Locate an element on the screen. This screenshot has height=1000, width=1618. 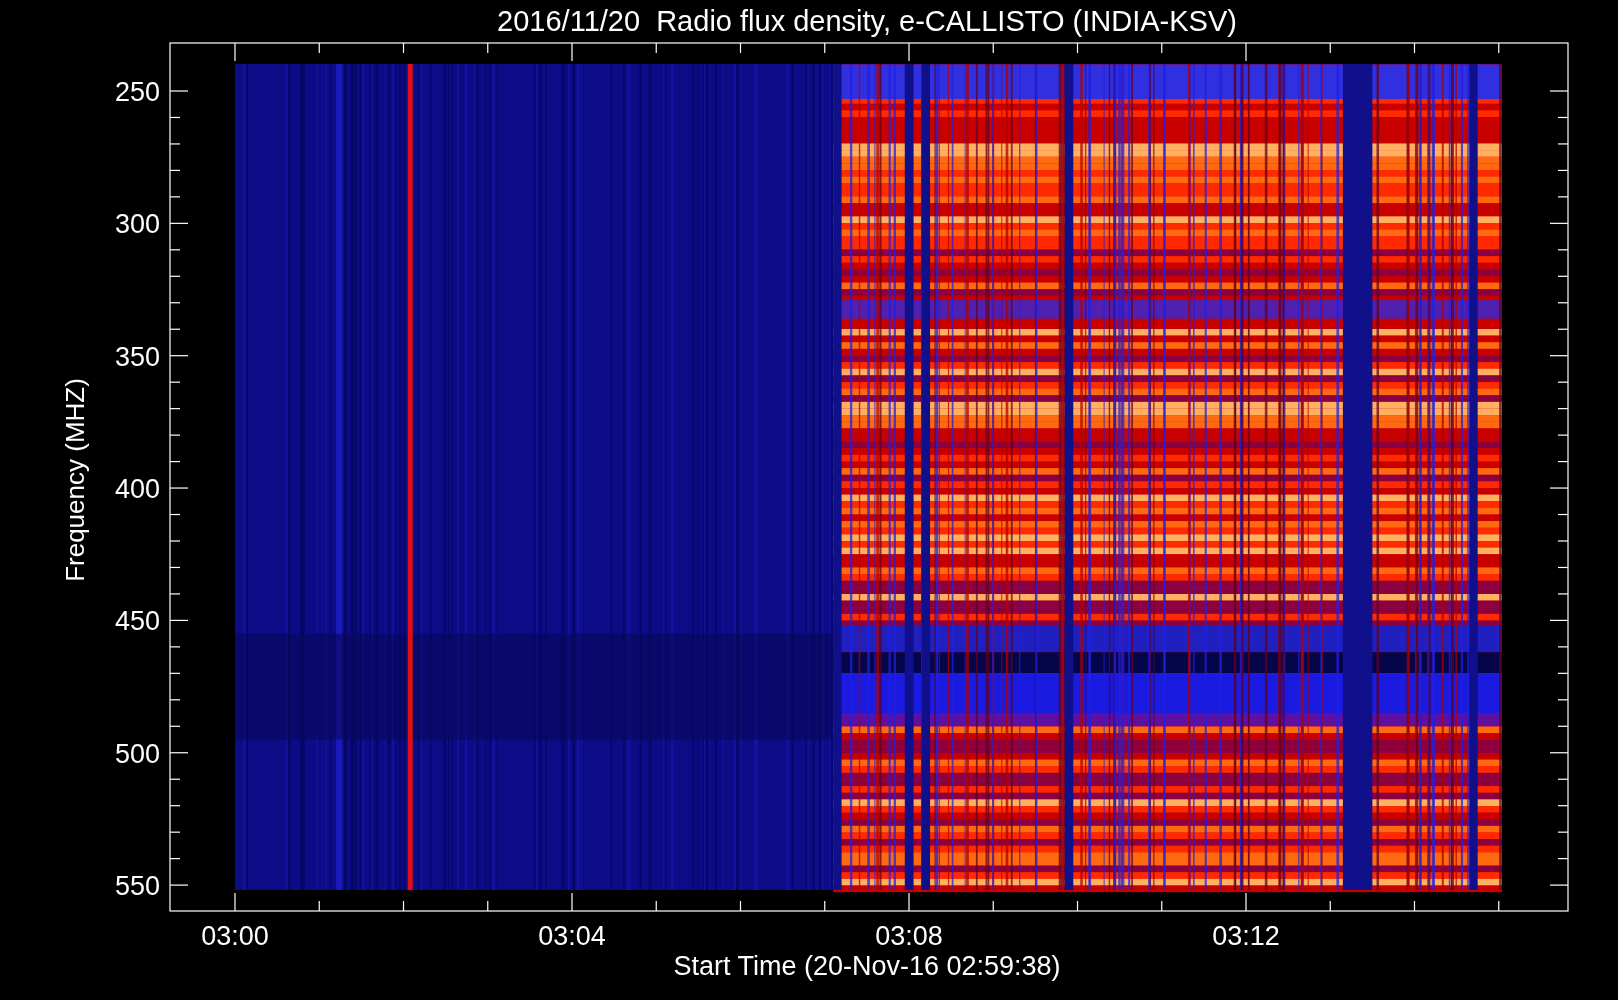
x-axis-label: Start Time (20-Nov-16 02:59:38) is located at coordinates (867, 966).